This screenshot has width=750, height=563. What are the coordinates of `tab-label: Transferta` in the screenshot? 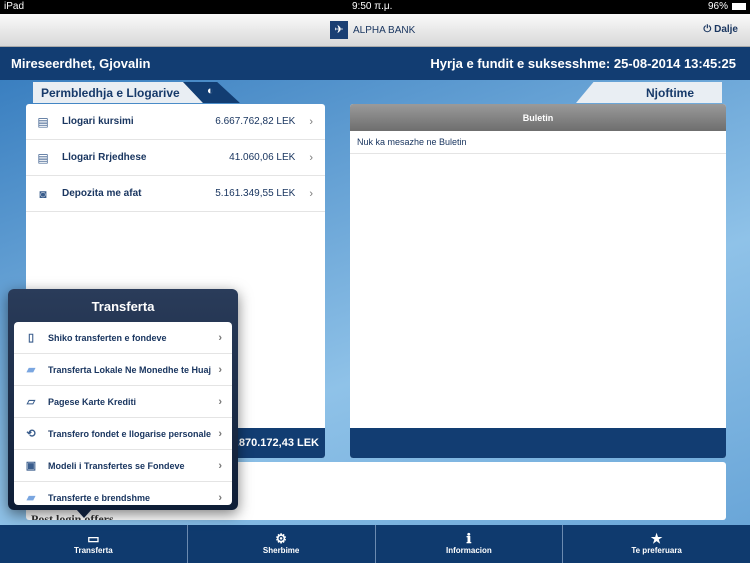 It's located at (93, 550).